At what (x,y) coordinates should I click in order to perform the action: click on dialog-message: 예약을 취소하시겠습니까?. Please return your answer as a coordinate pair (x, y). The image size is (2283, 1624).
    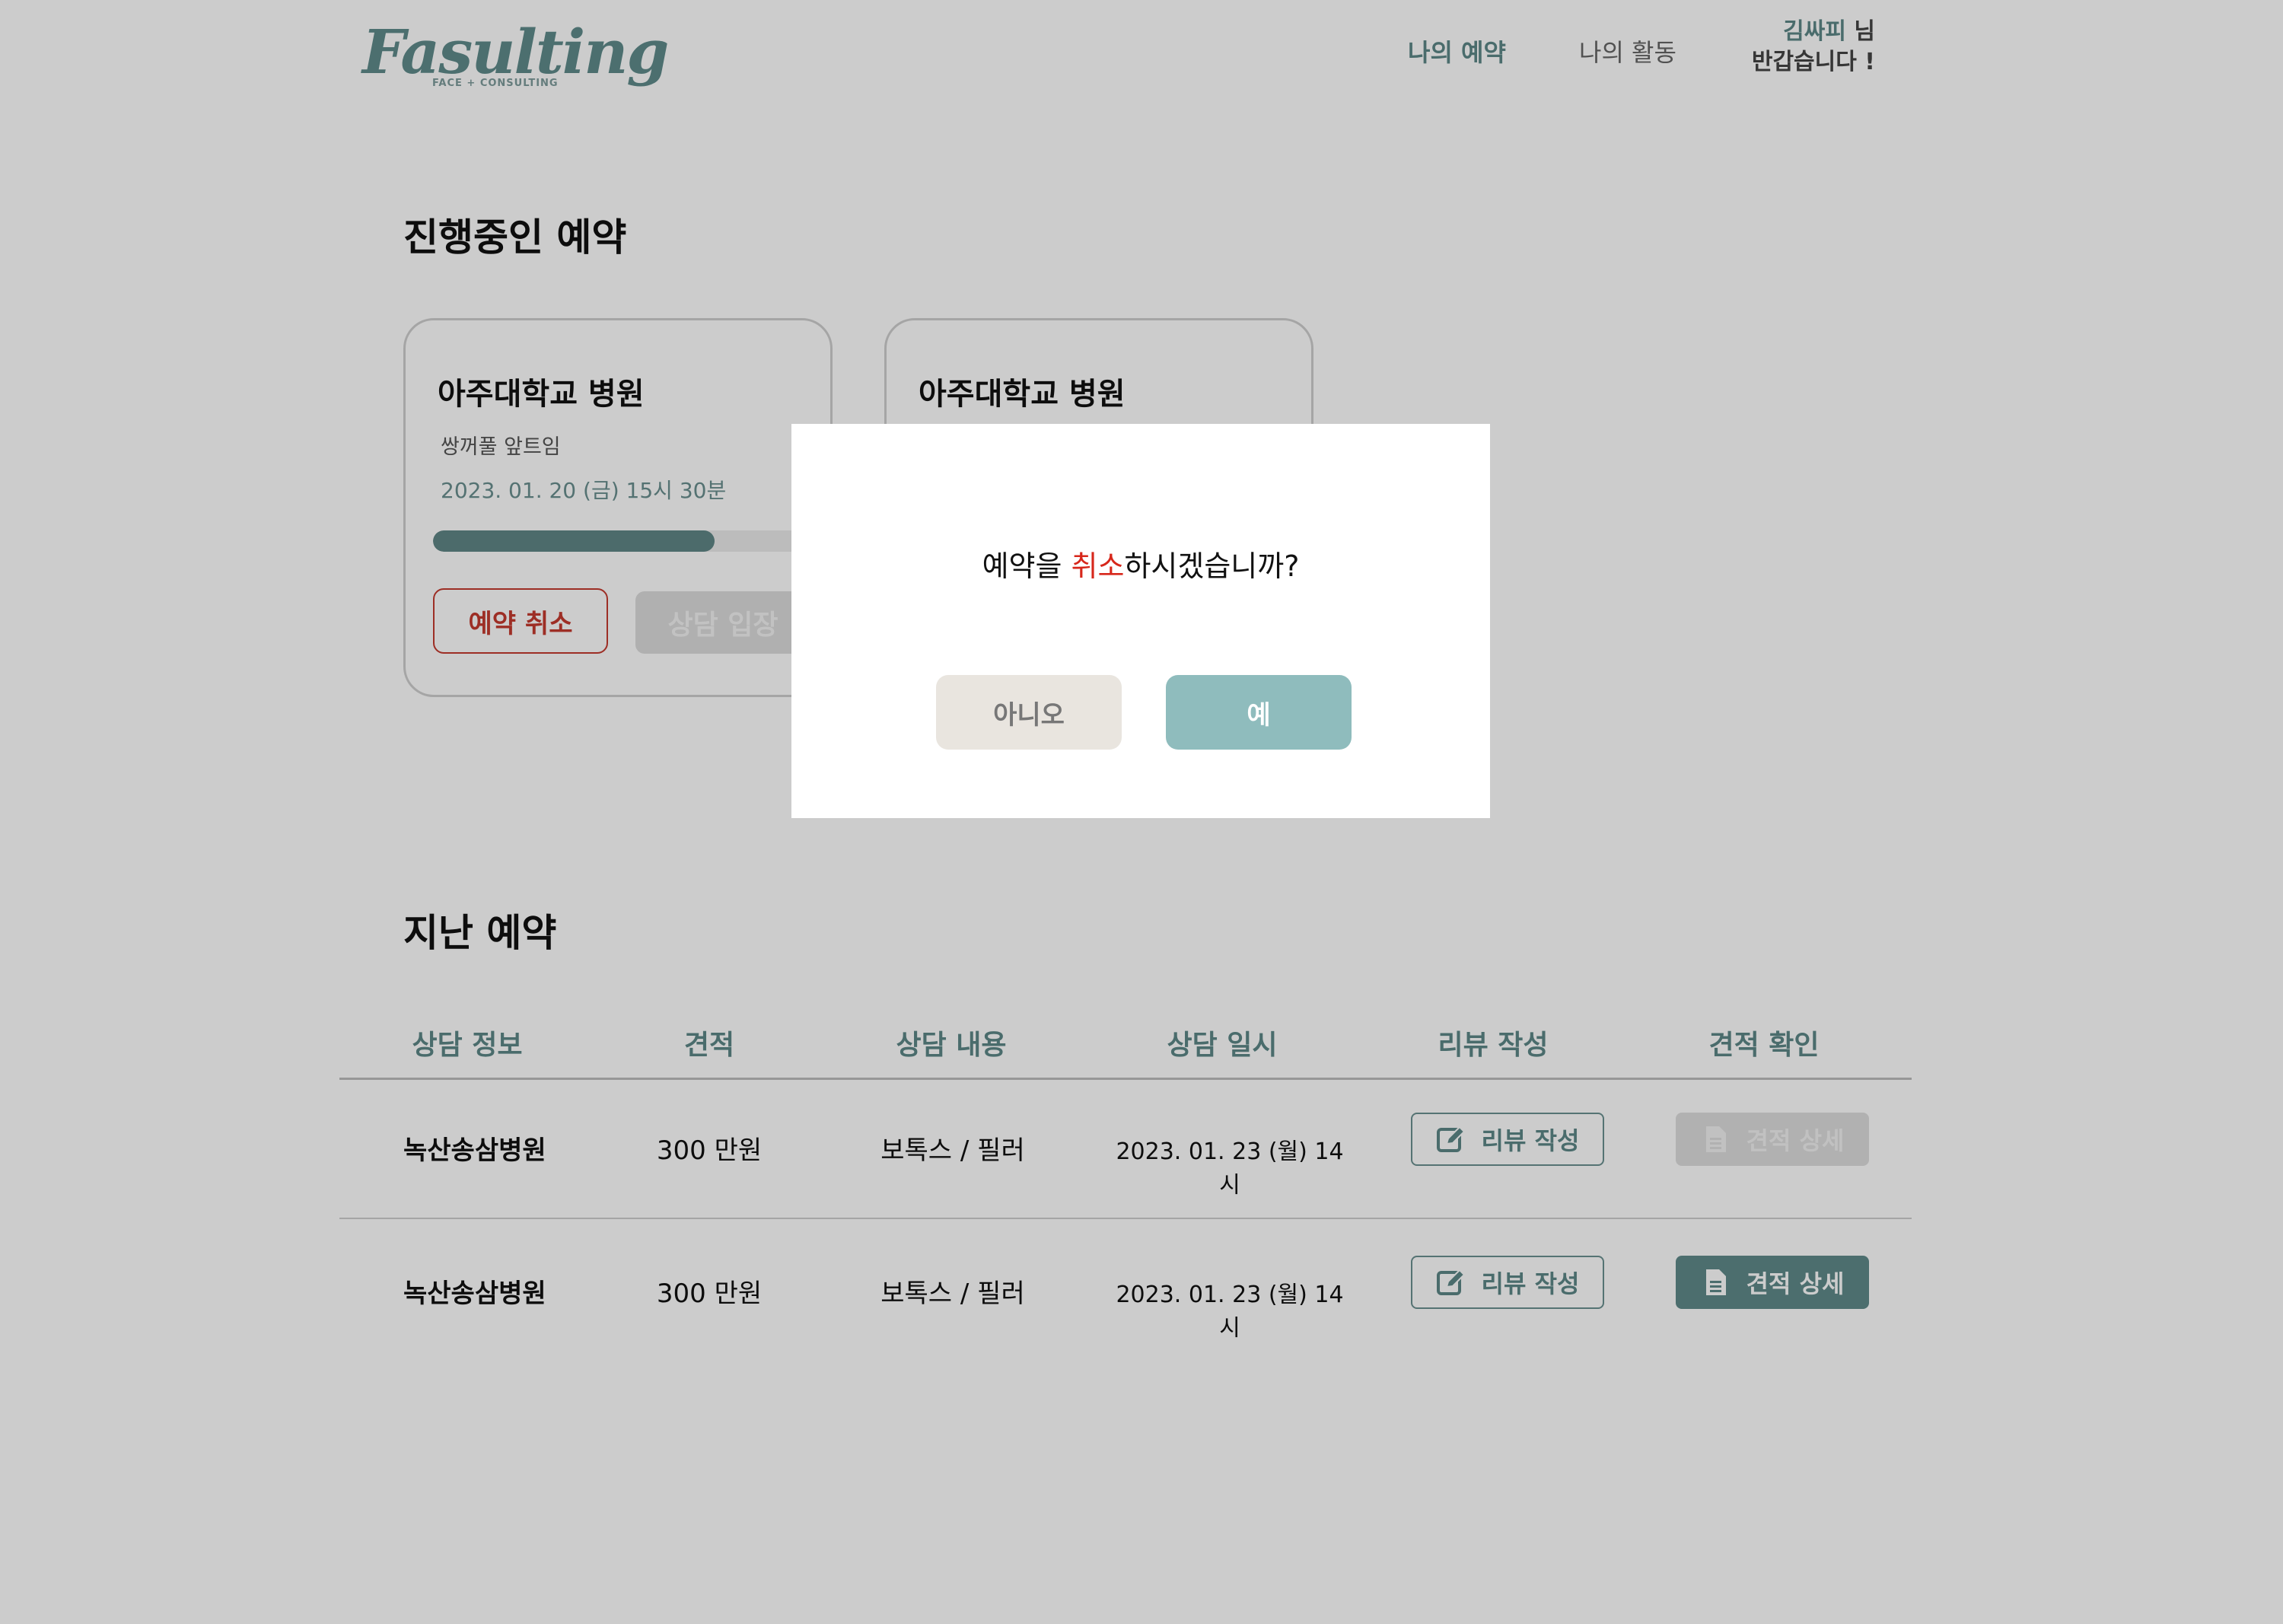
    Looking at the image, I should click on (1140, 563).